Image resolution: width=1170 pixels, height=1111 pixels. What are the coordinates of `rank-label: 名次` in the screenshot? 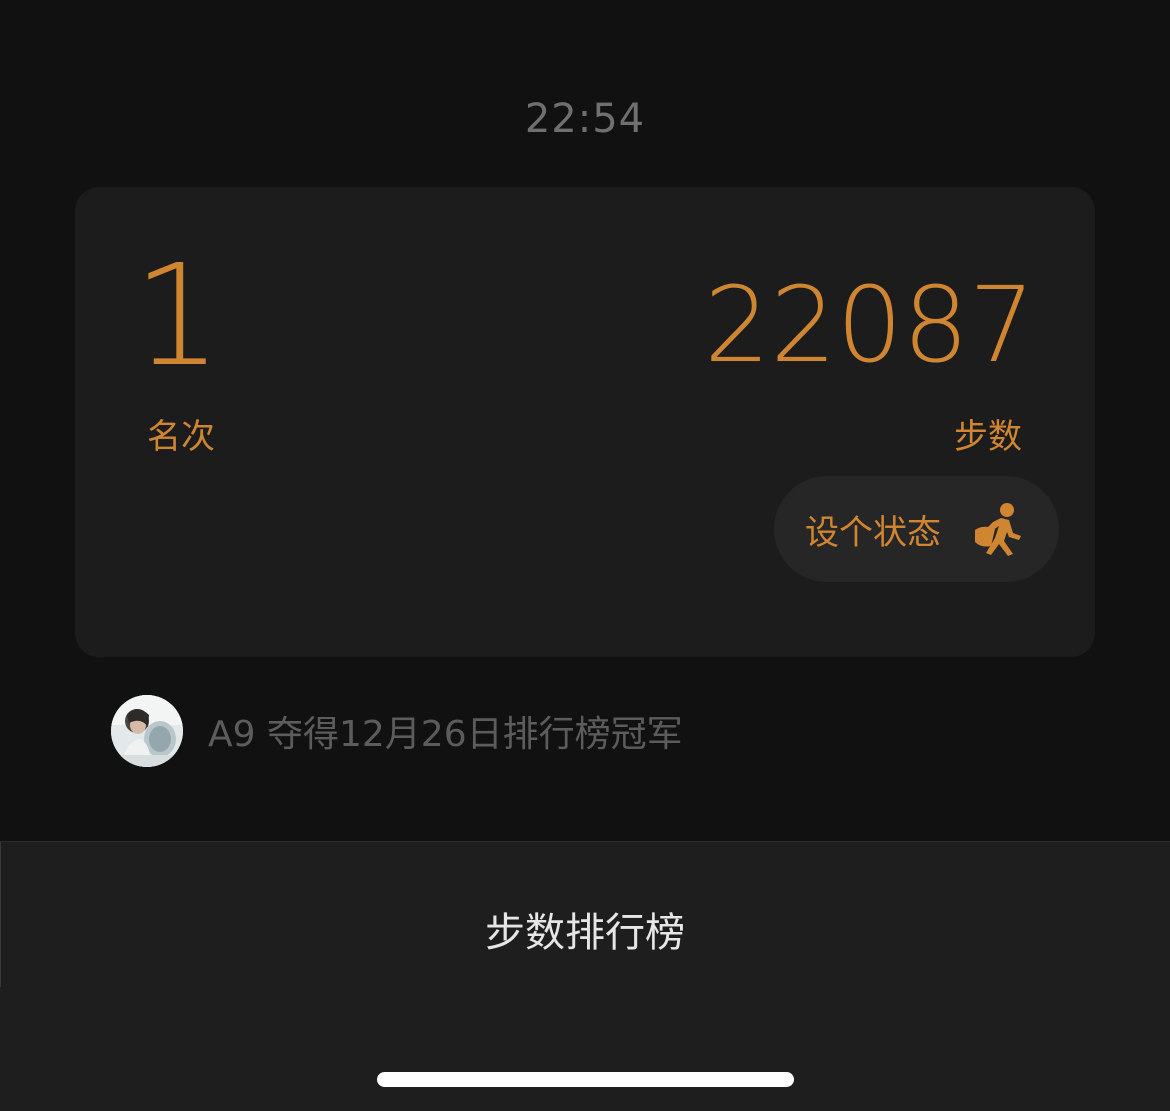 It's located at (181, 437).